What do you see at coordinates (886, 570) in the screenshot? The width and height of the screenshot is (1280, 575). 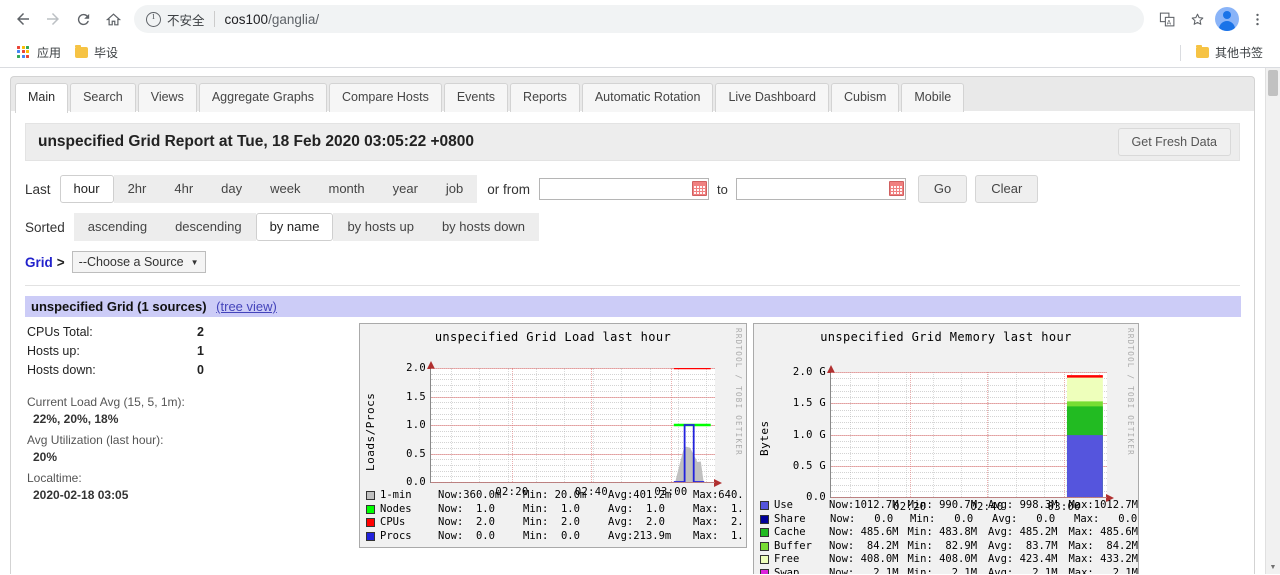 I see `legend-now: 2.1M` at bounding box center [886, 570].